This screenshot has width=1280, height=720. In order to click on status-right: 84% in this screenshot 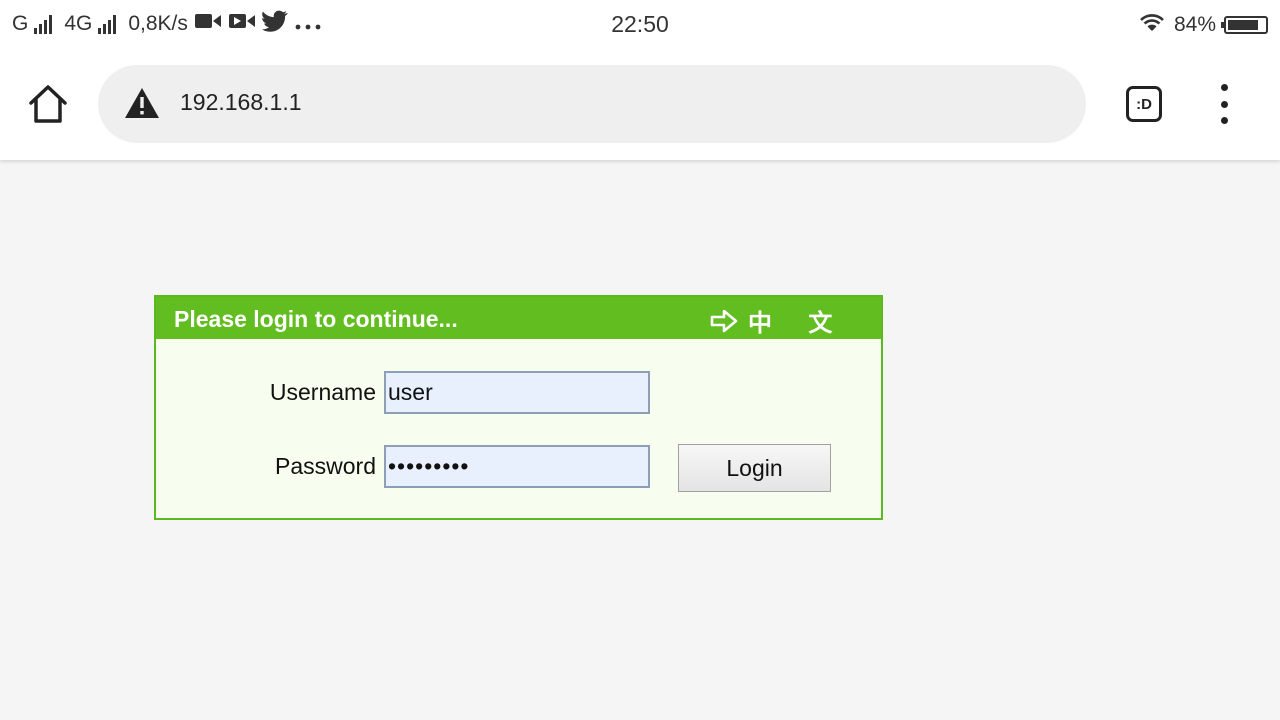, I will do `click(1203, 25)`.